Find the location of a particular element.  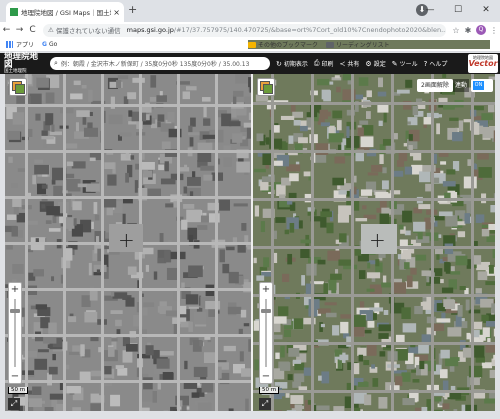

search-icon: ⌕ is located at coordinates (56, 63).